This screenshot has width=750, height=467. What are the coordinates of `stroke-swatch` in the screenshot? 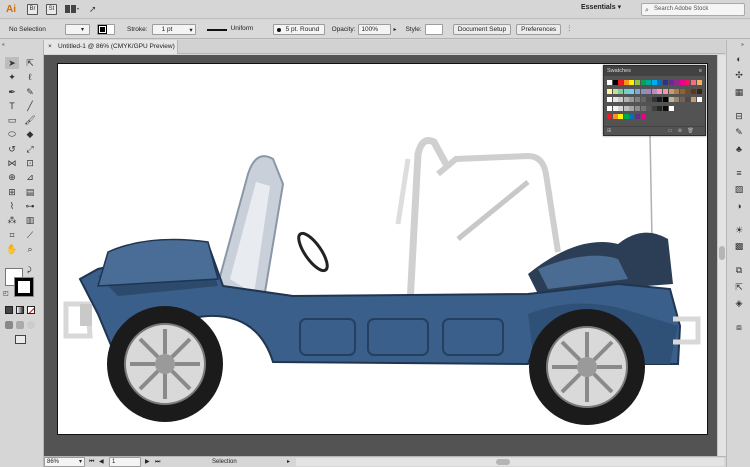 It's located at (106, 29).